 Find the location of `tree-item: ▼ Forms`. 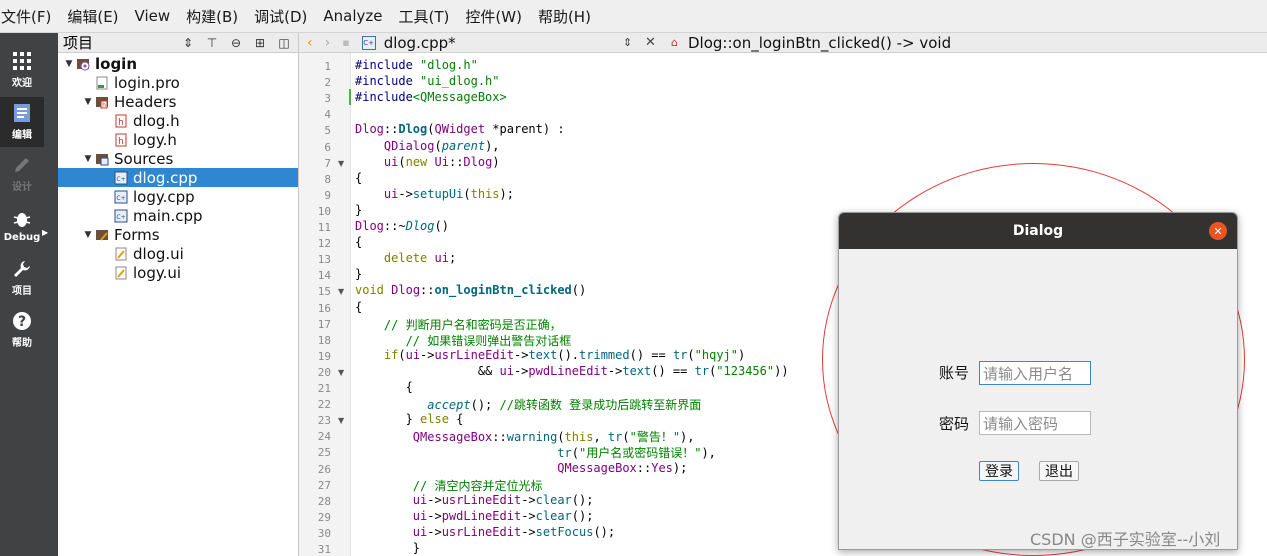

tree-item: ▼ Forms is located at coordinates (178, 234).